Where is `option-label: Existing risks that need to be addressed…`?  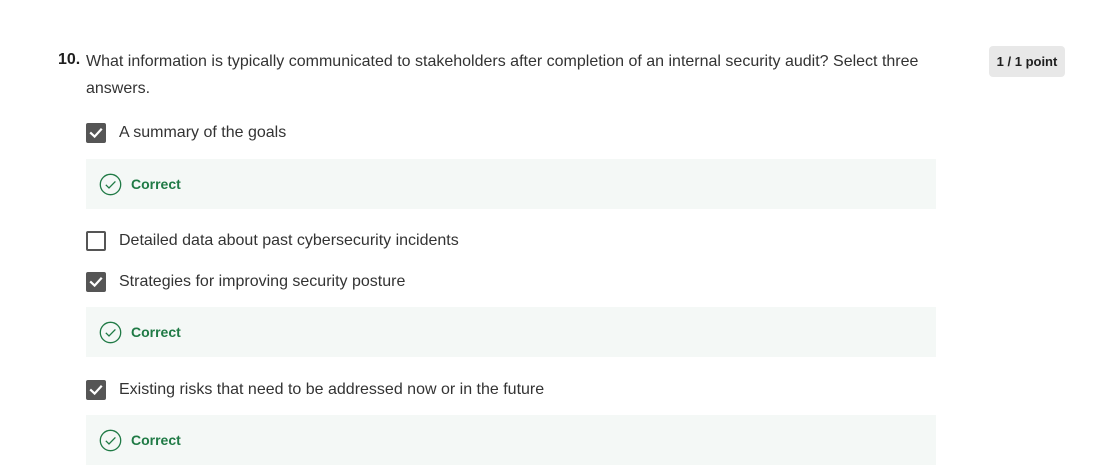
option-label: Existing risks that need to be addressed… is located at coordinates (332, 389).